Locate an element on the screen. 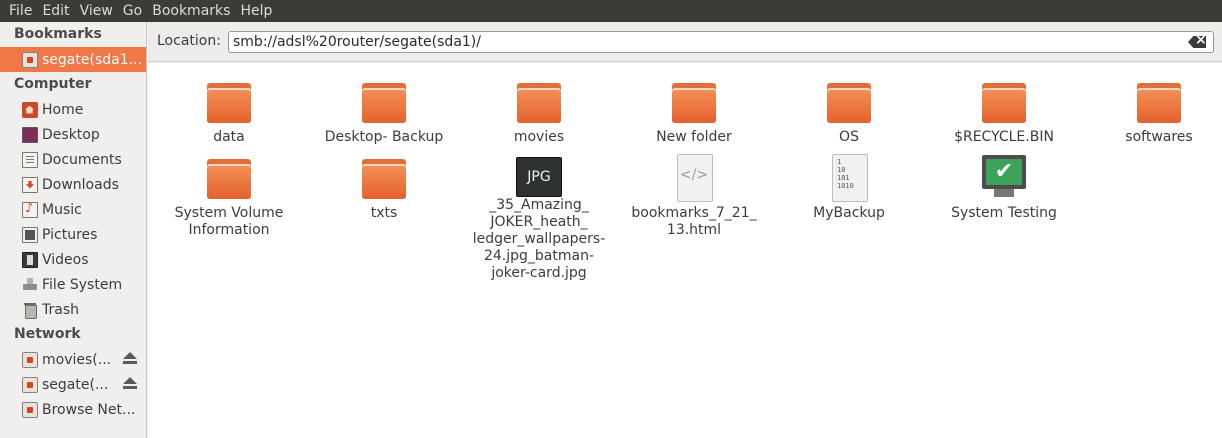  binary-file-icon-text: 1 10 101 1010 is located at coordinates (845, 174).